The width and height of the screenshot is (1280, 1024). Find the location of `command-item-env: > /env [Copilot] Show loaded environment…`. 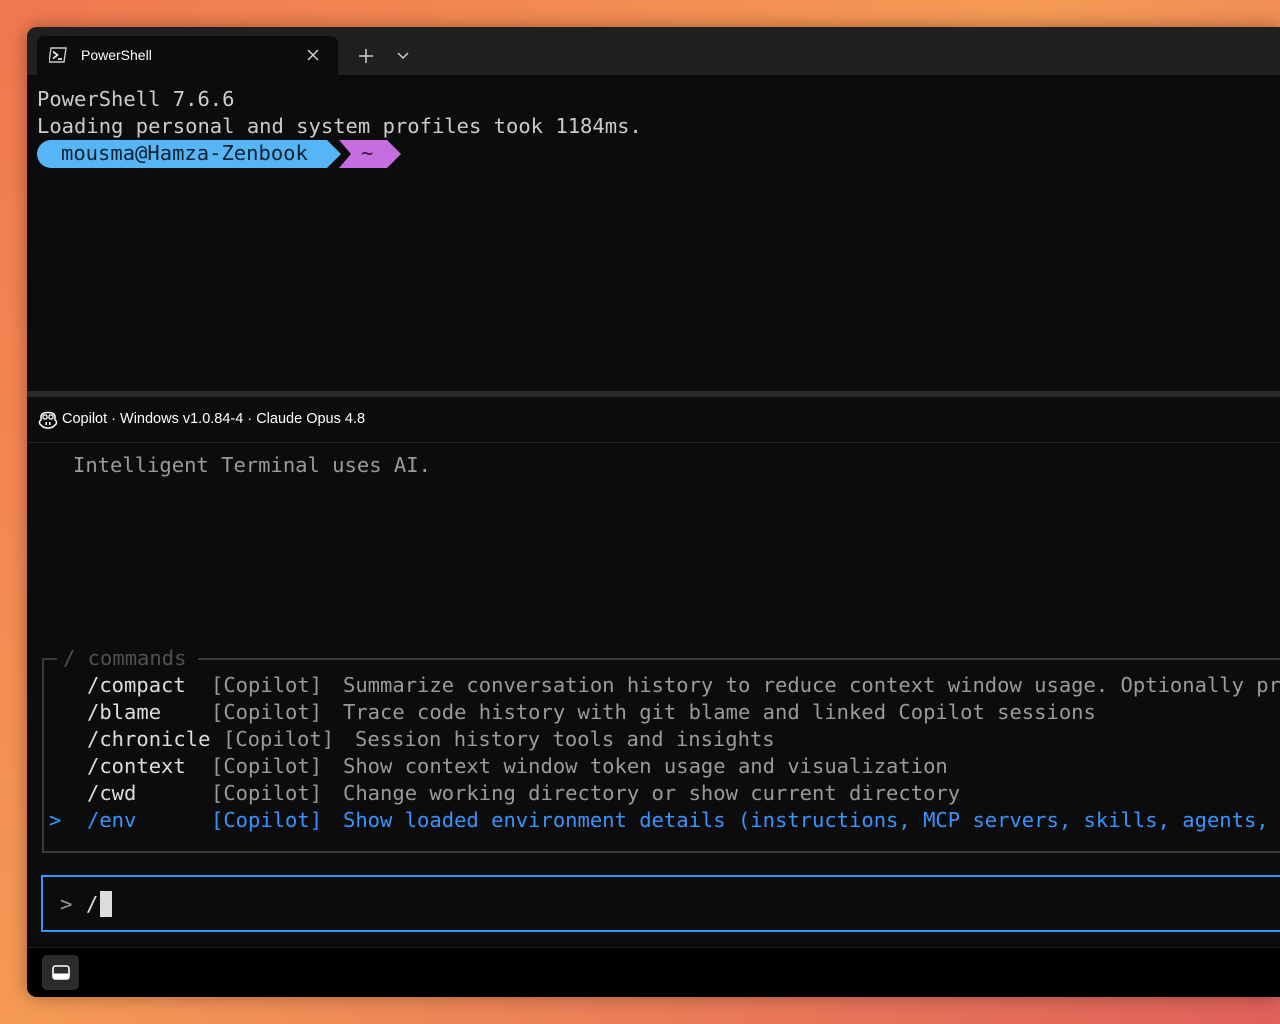

command-item-env: > /env [Copilot] Show loaded environment… is located at coordinates (662, 821).